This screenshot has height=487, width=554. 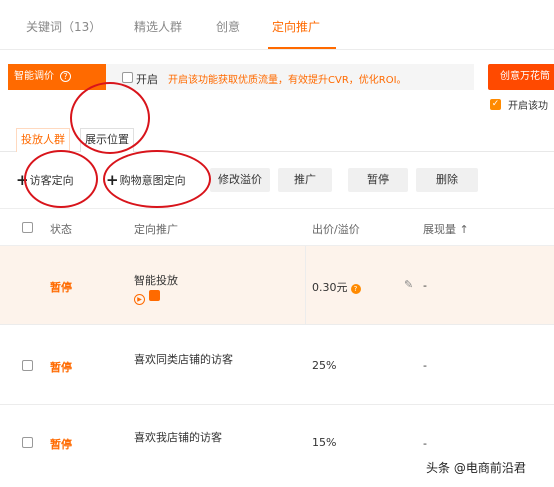 I want to click on annotation-circle-visitor, so click(x=61, y=179).